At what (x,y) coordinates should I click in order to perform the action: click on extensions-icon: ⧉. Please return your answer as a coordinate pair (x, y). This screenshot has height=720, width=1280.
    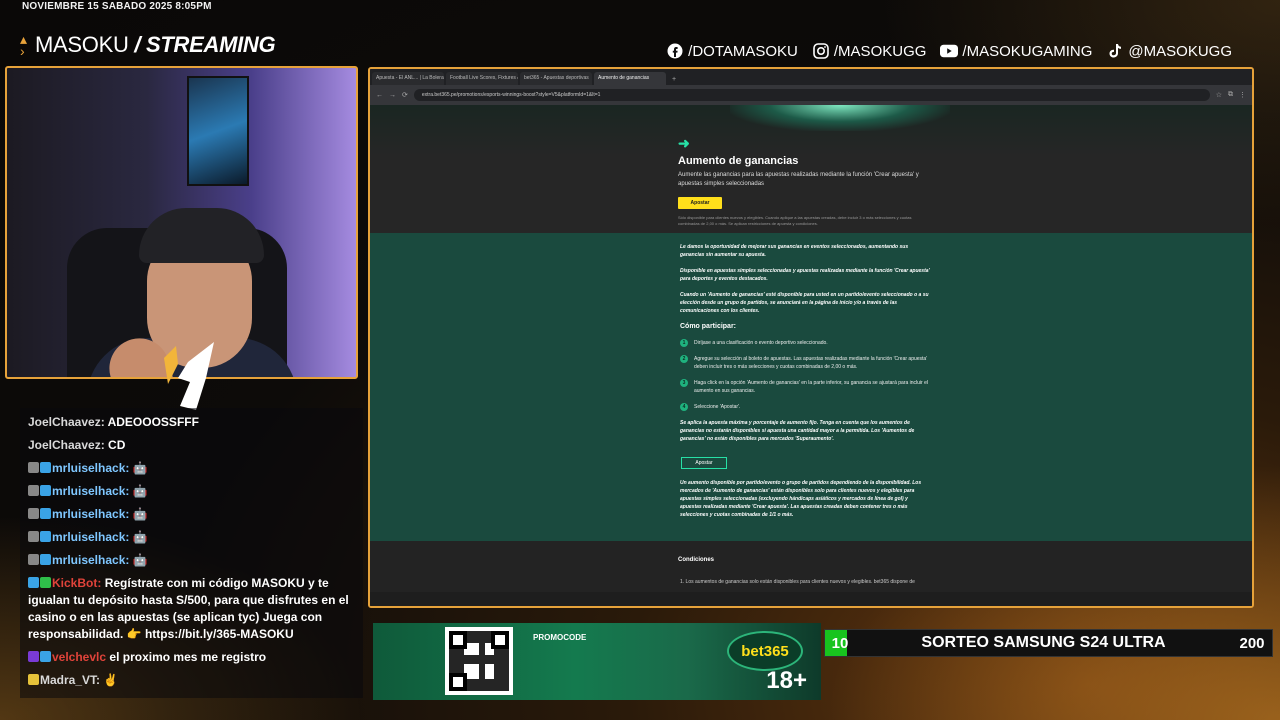
    Looking at the image, I should click on (1230, 95).